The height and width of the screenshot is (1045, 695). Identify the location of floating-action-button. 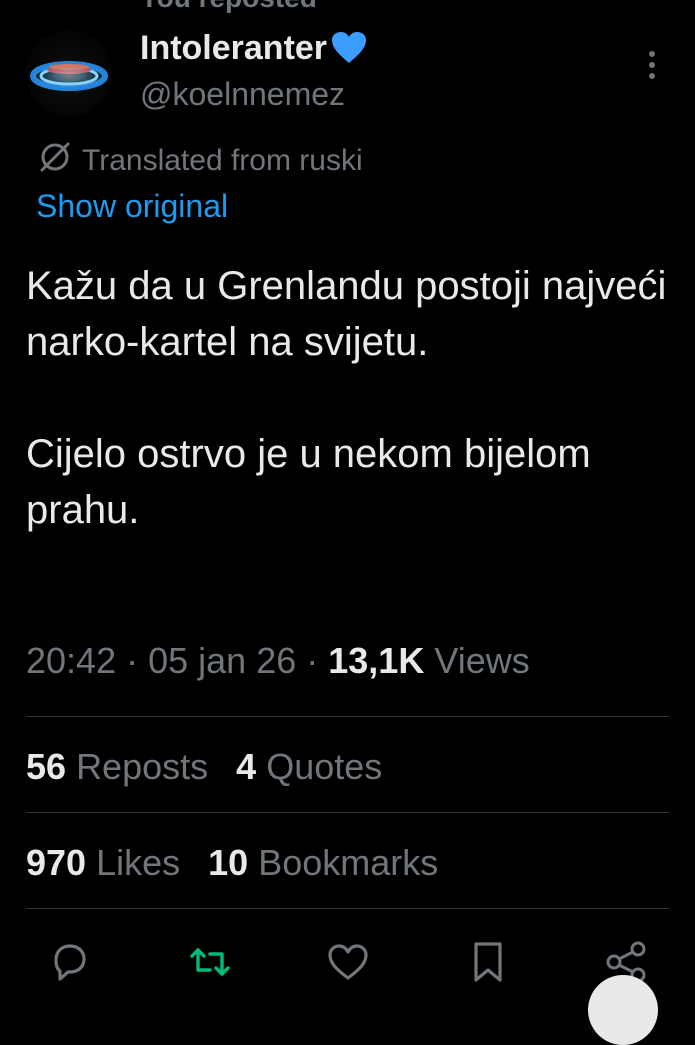
(623, 1010).